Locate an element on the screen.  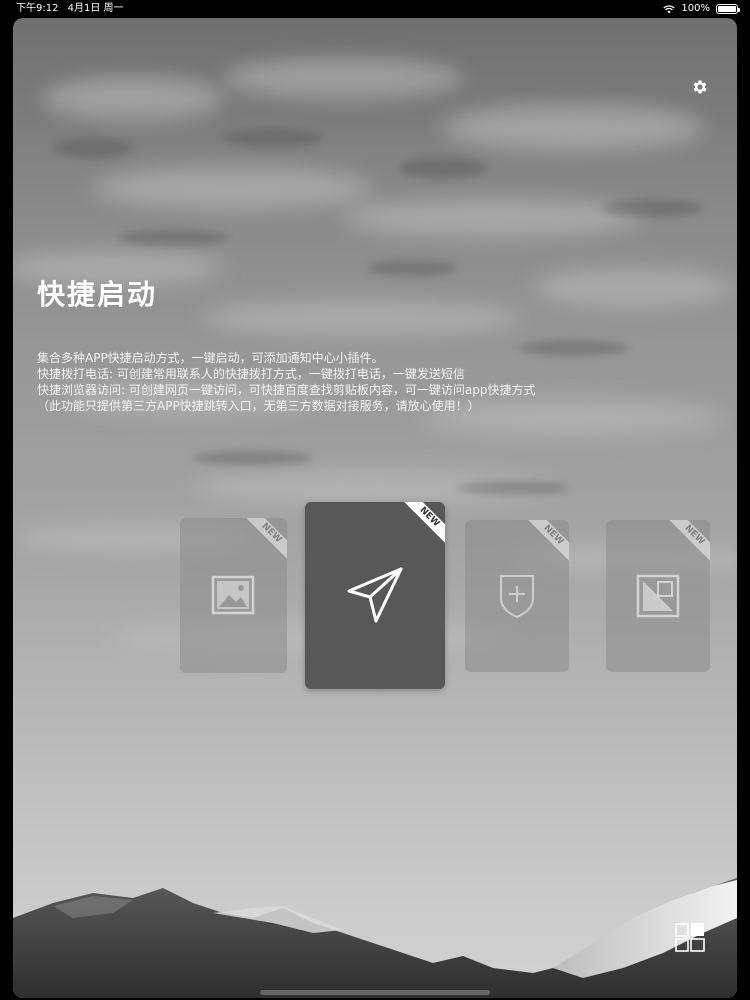
battery-icon is located at coordinates (728, 9).